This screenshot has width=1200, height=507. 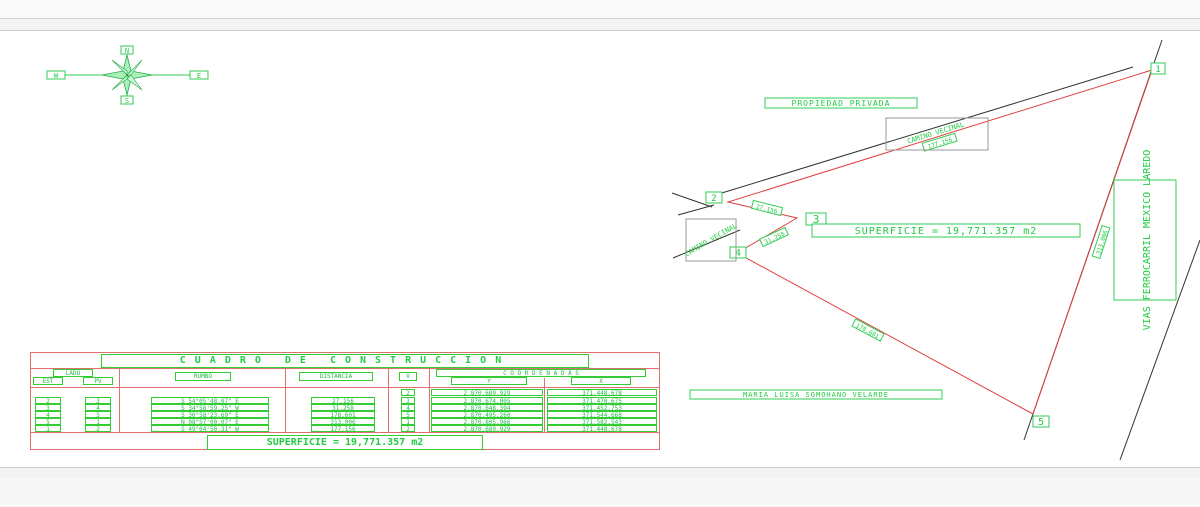 What do you see at coordinates (210, 414) in the screenshot?
I see `row-rumbo: S 30°58'23.69" E` at bounding box center [210, 414].